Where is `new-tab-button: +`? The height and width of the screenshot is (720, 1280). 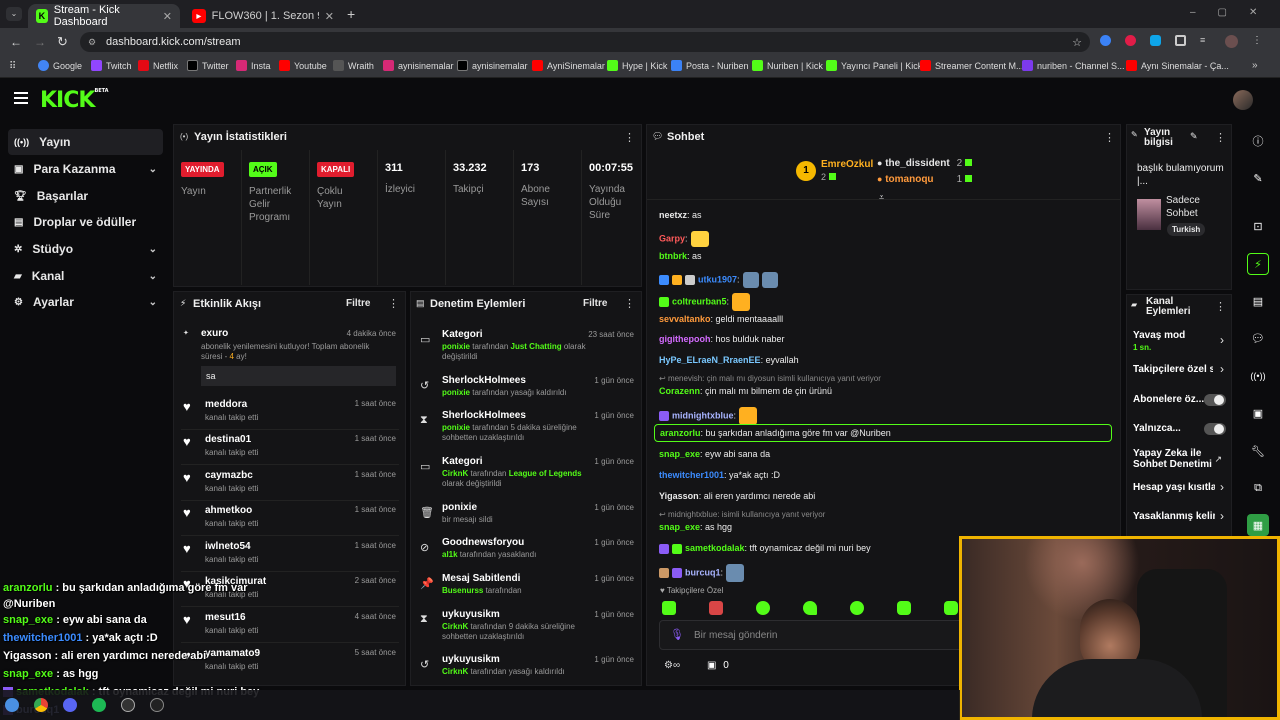 new-tab-button: + is located at coordinates (351, 14).